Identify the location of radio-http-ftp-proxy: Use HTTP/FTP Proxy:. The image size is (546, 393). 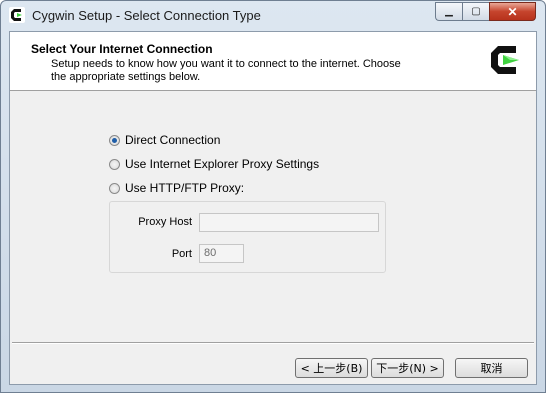
(176, 188).